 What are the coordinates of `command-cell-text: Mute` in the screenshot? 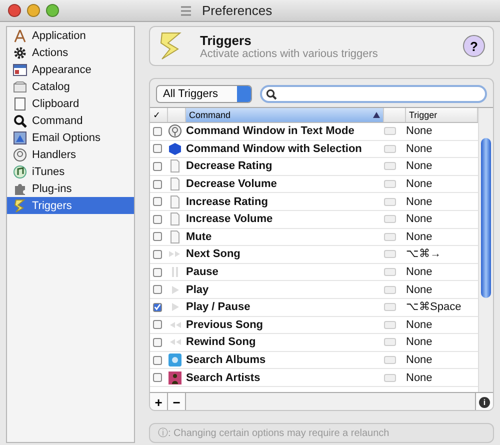 It's located at (199, 237).